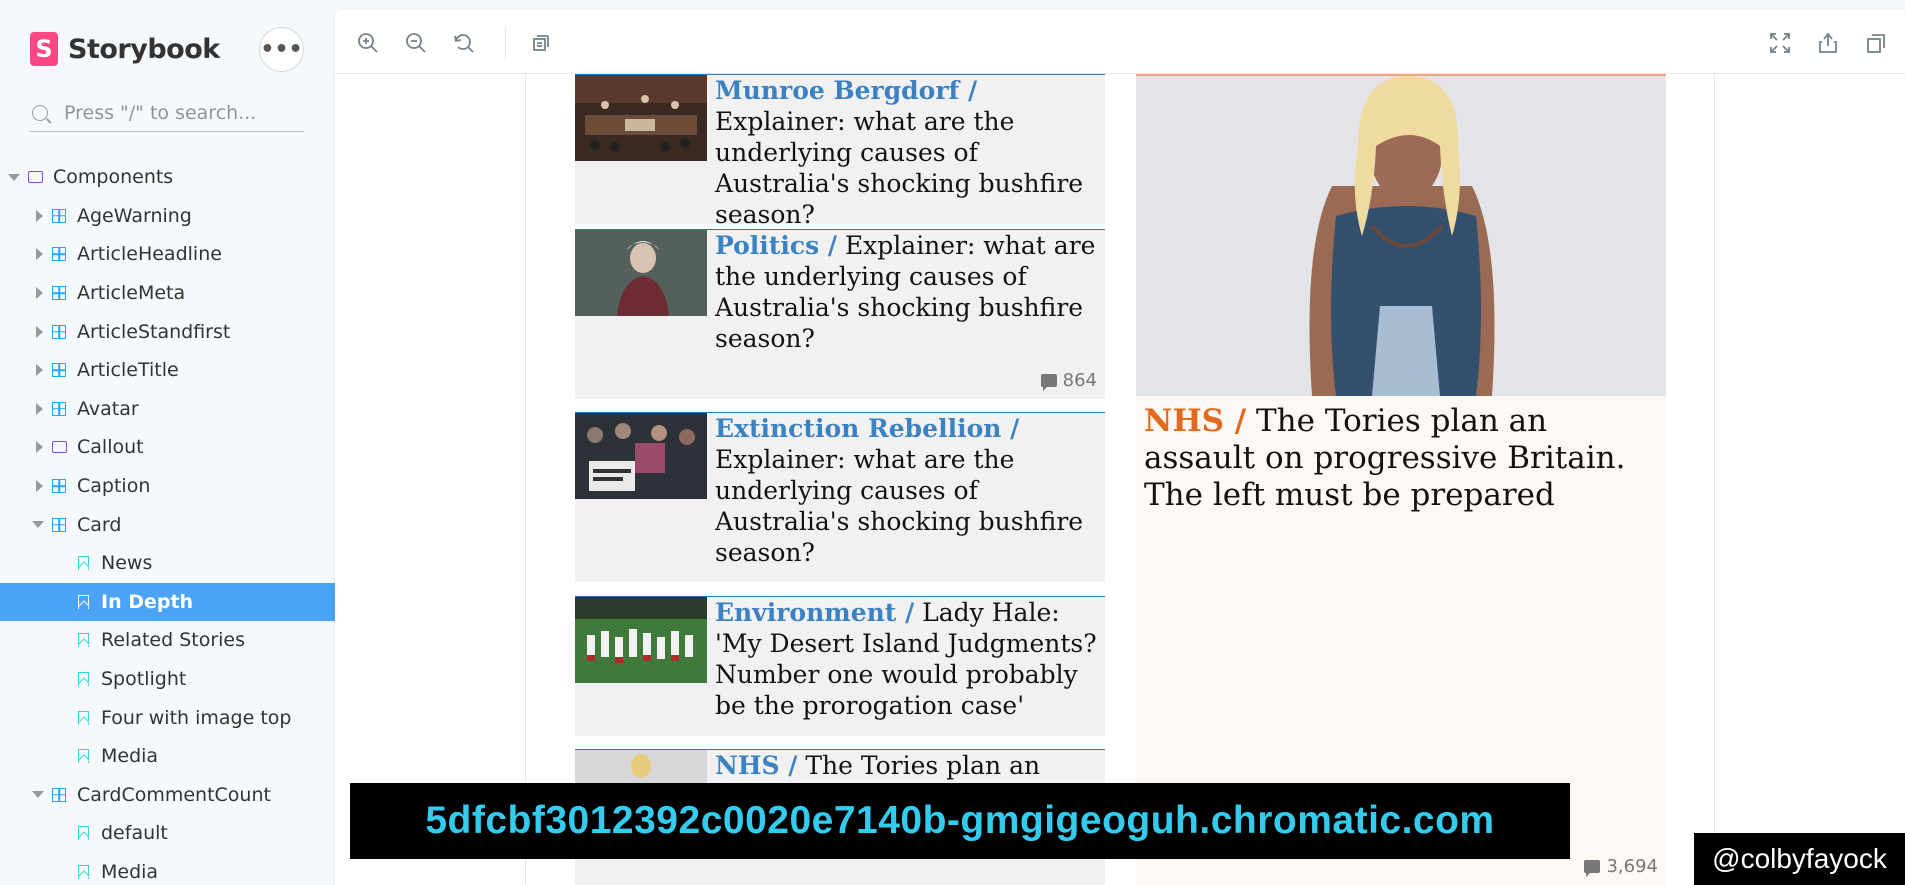 The width and height of the screenshot is (1905, 885). What do you see at coordinates (906, 765) in the screenshot?
I see `card-headline: NHS / The Tories plan an` at bounding box center [906, 765].